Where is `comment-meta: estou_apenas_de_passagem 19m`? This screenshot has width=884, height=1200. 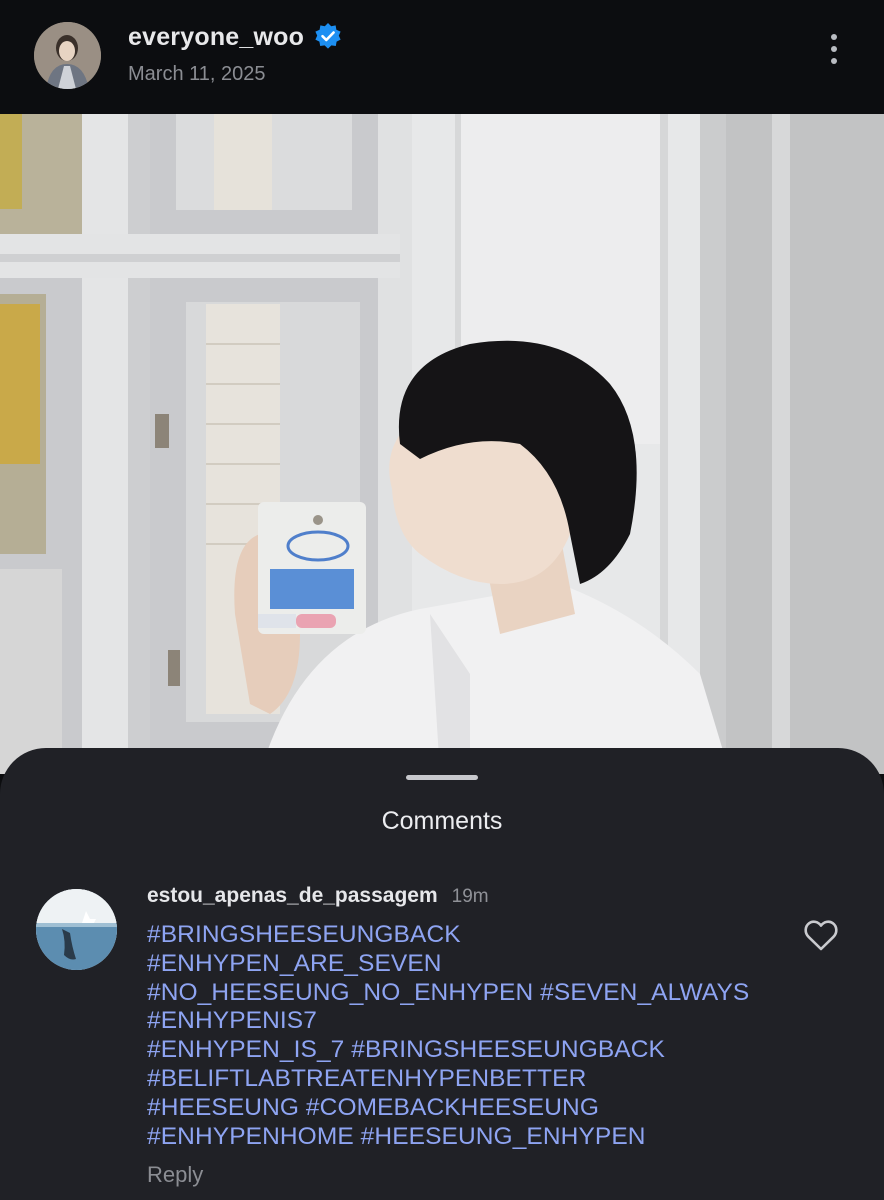 comment-meta: estou_apenas_de_passagem 19m is located at coordinates (318, 896).